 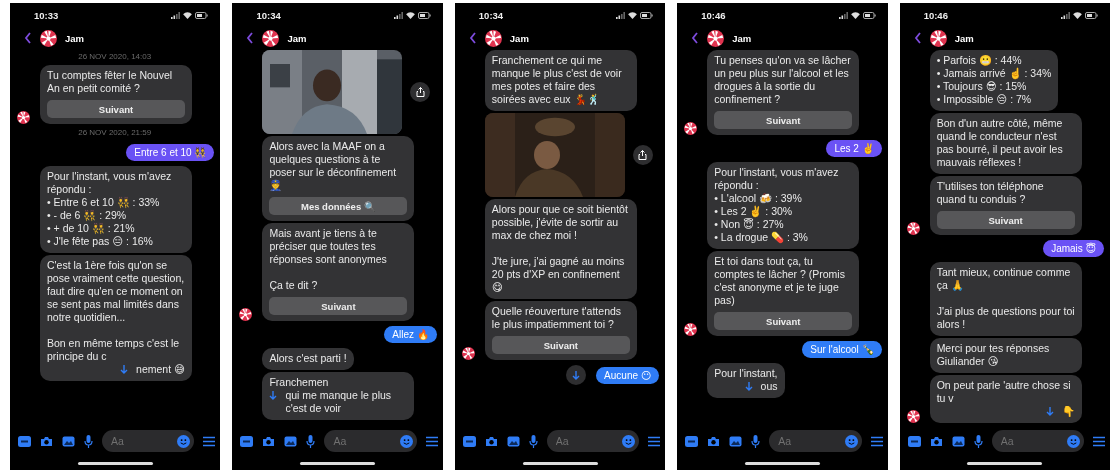 What do you see at coordinates (1074, 248) in the screenshot?
I see `sent-message: Jamais 😇` at bounding box center [1074, 248].